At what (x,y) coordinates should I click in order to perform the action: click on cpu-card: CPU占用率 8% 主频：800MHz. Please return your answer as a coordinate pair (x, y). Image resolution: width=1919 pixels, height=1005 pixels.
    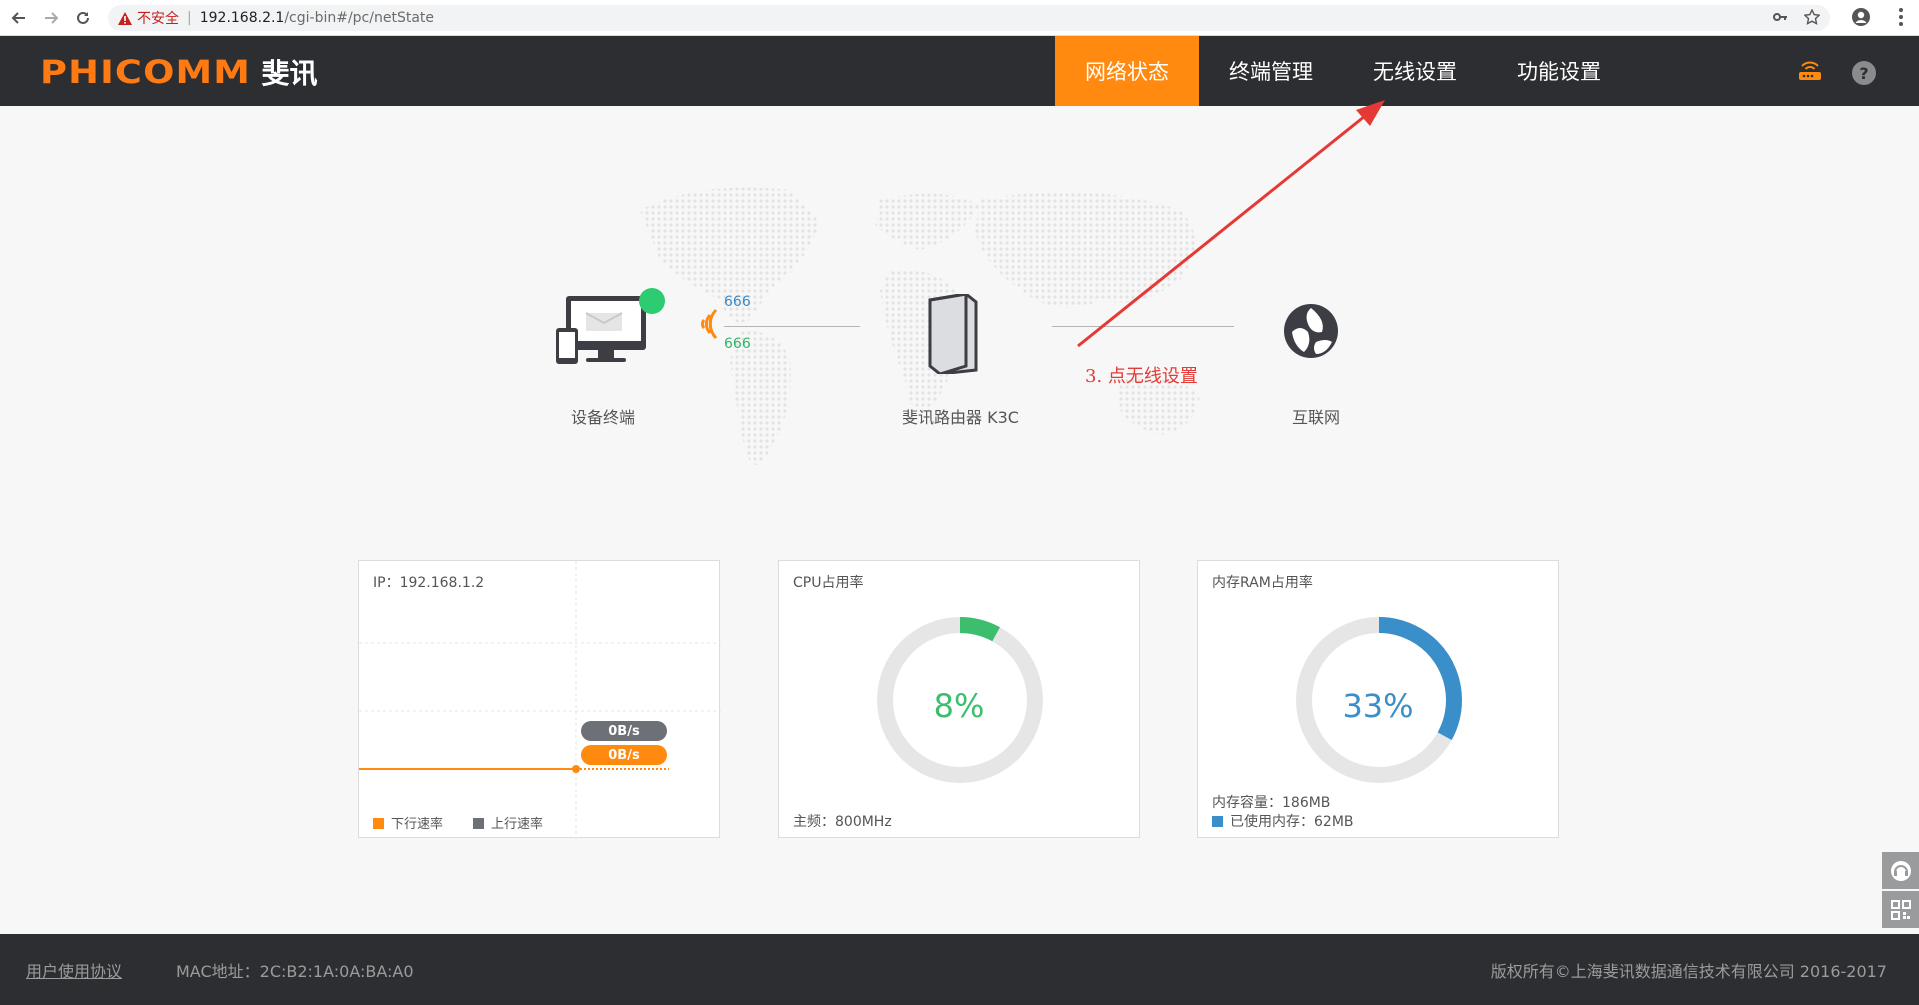
    Looking at the image, I should click on (959, 699).